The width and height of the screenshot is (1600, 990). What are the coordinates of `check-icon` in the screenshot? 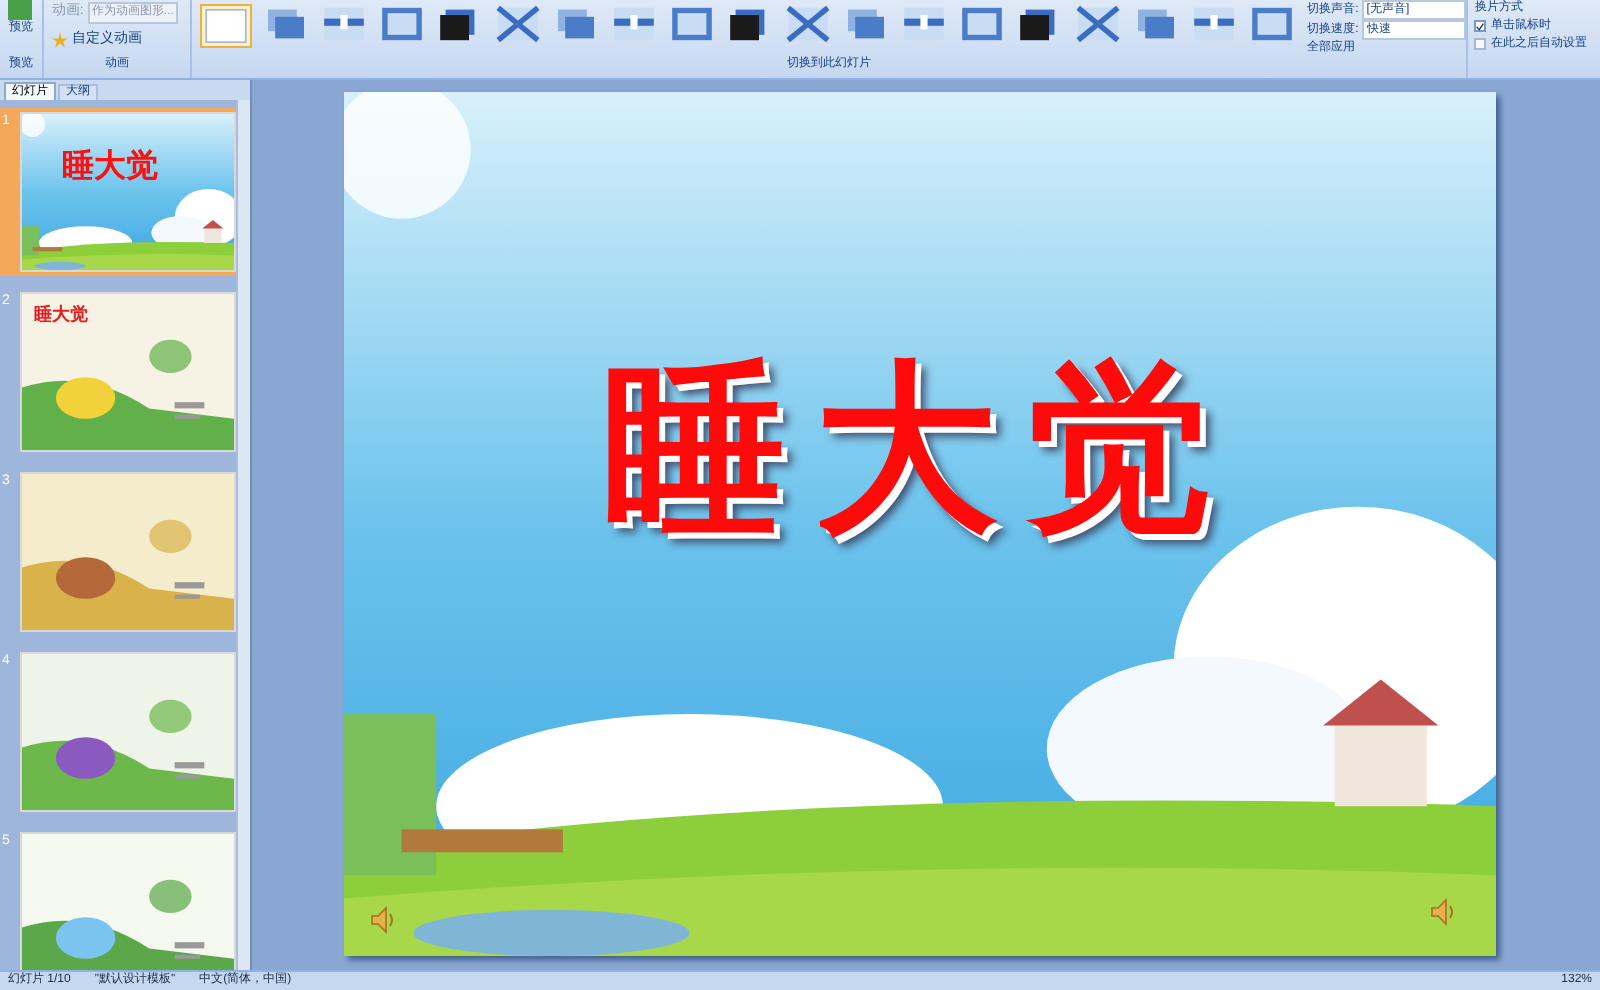 It's located at (1480, 26).